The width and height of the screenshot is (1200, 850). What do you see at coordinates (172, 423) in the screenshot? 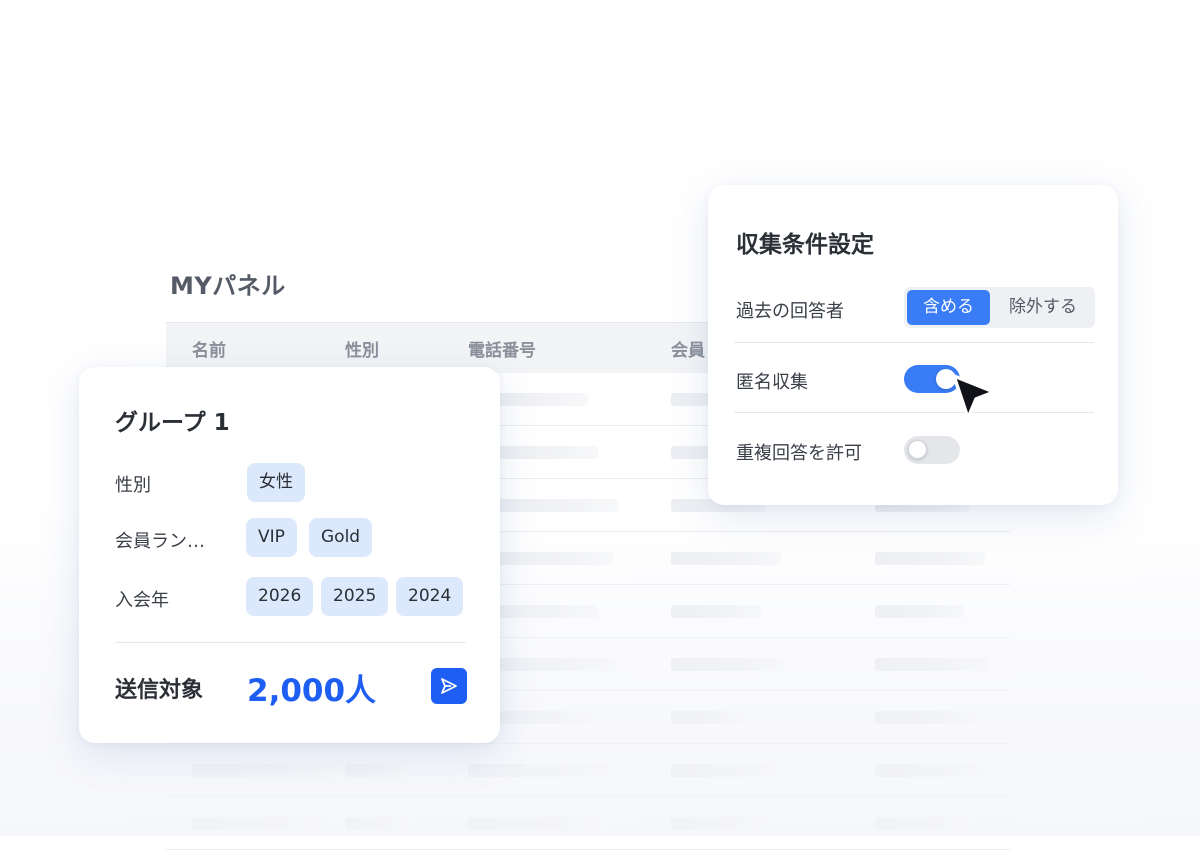
I see `group-title: グループ 1` at bounding box center [172, 423].